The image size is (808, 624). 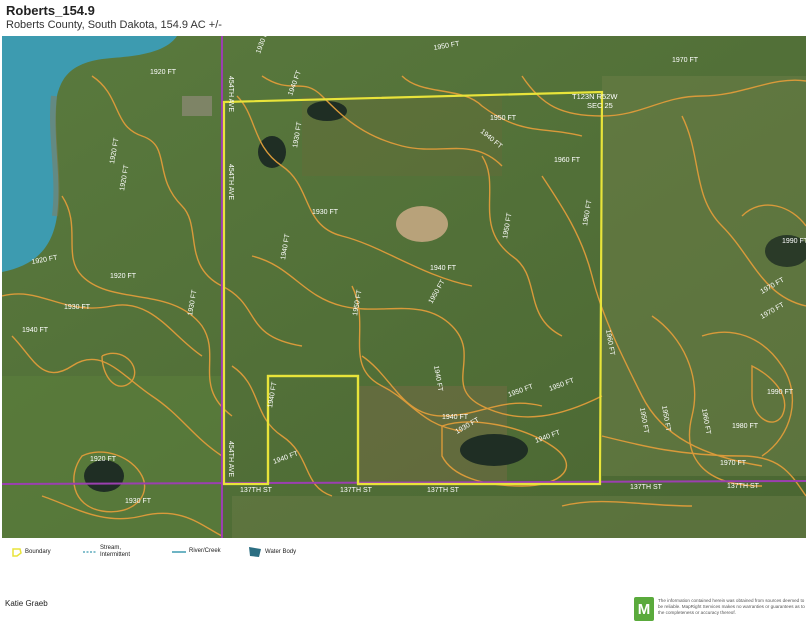 I want to click on farmstead, so click(x=197, y=106).